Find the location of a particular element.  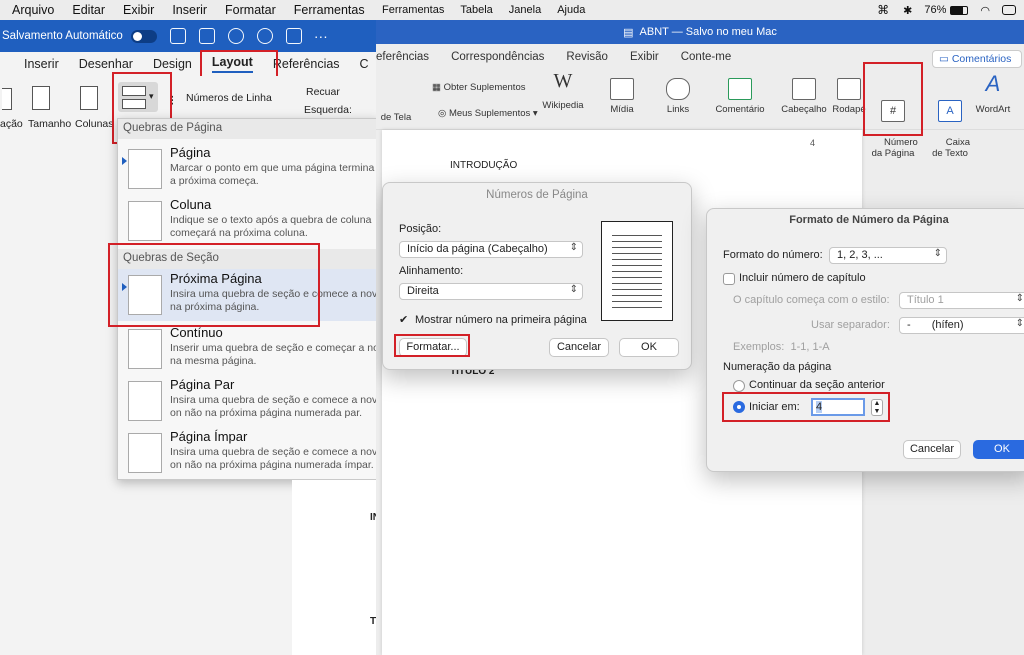

posicao-select: Início da página (Cabeçalho) is located at coordinates (491, 249).